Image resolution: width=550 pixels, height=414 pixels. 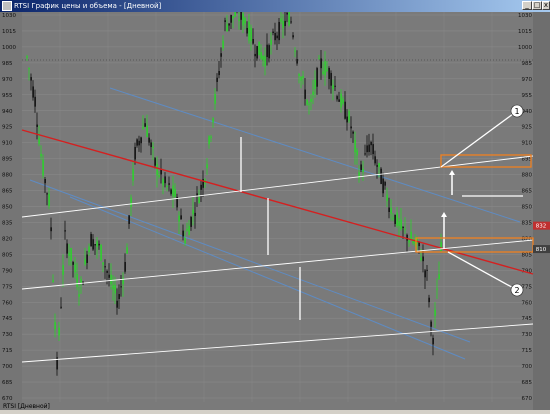 I want to click on instrument-label: RTSI [Дневной], so click(x=26, y=406).